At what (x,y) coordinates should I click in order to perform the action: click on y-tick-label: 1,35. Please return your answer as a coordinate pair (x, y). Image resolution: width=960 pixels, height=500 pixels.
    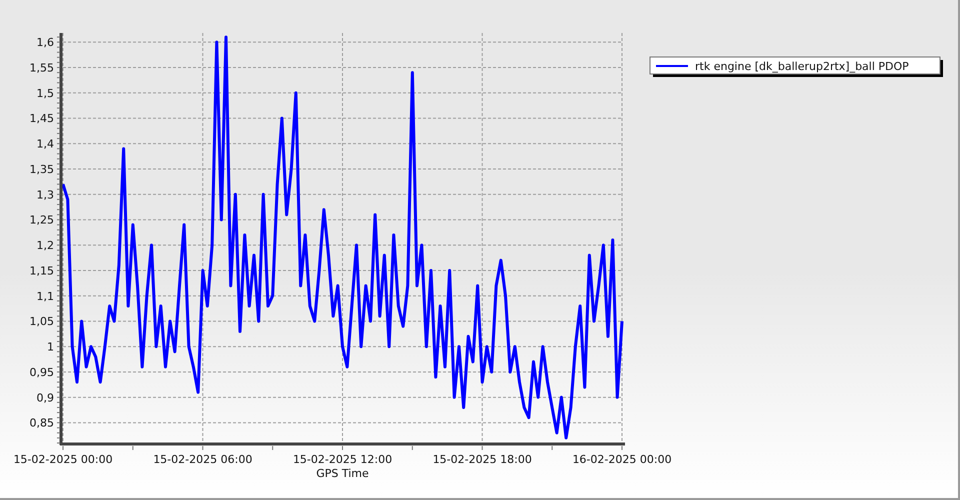
    Looking at the image, I should click on (42, 169).